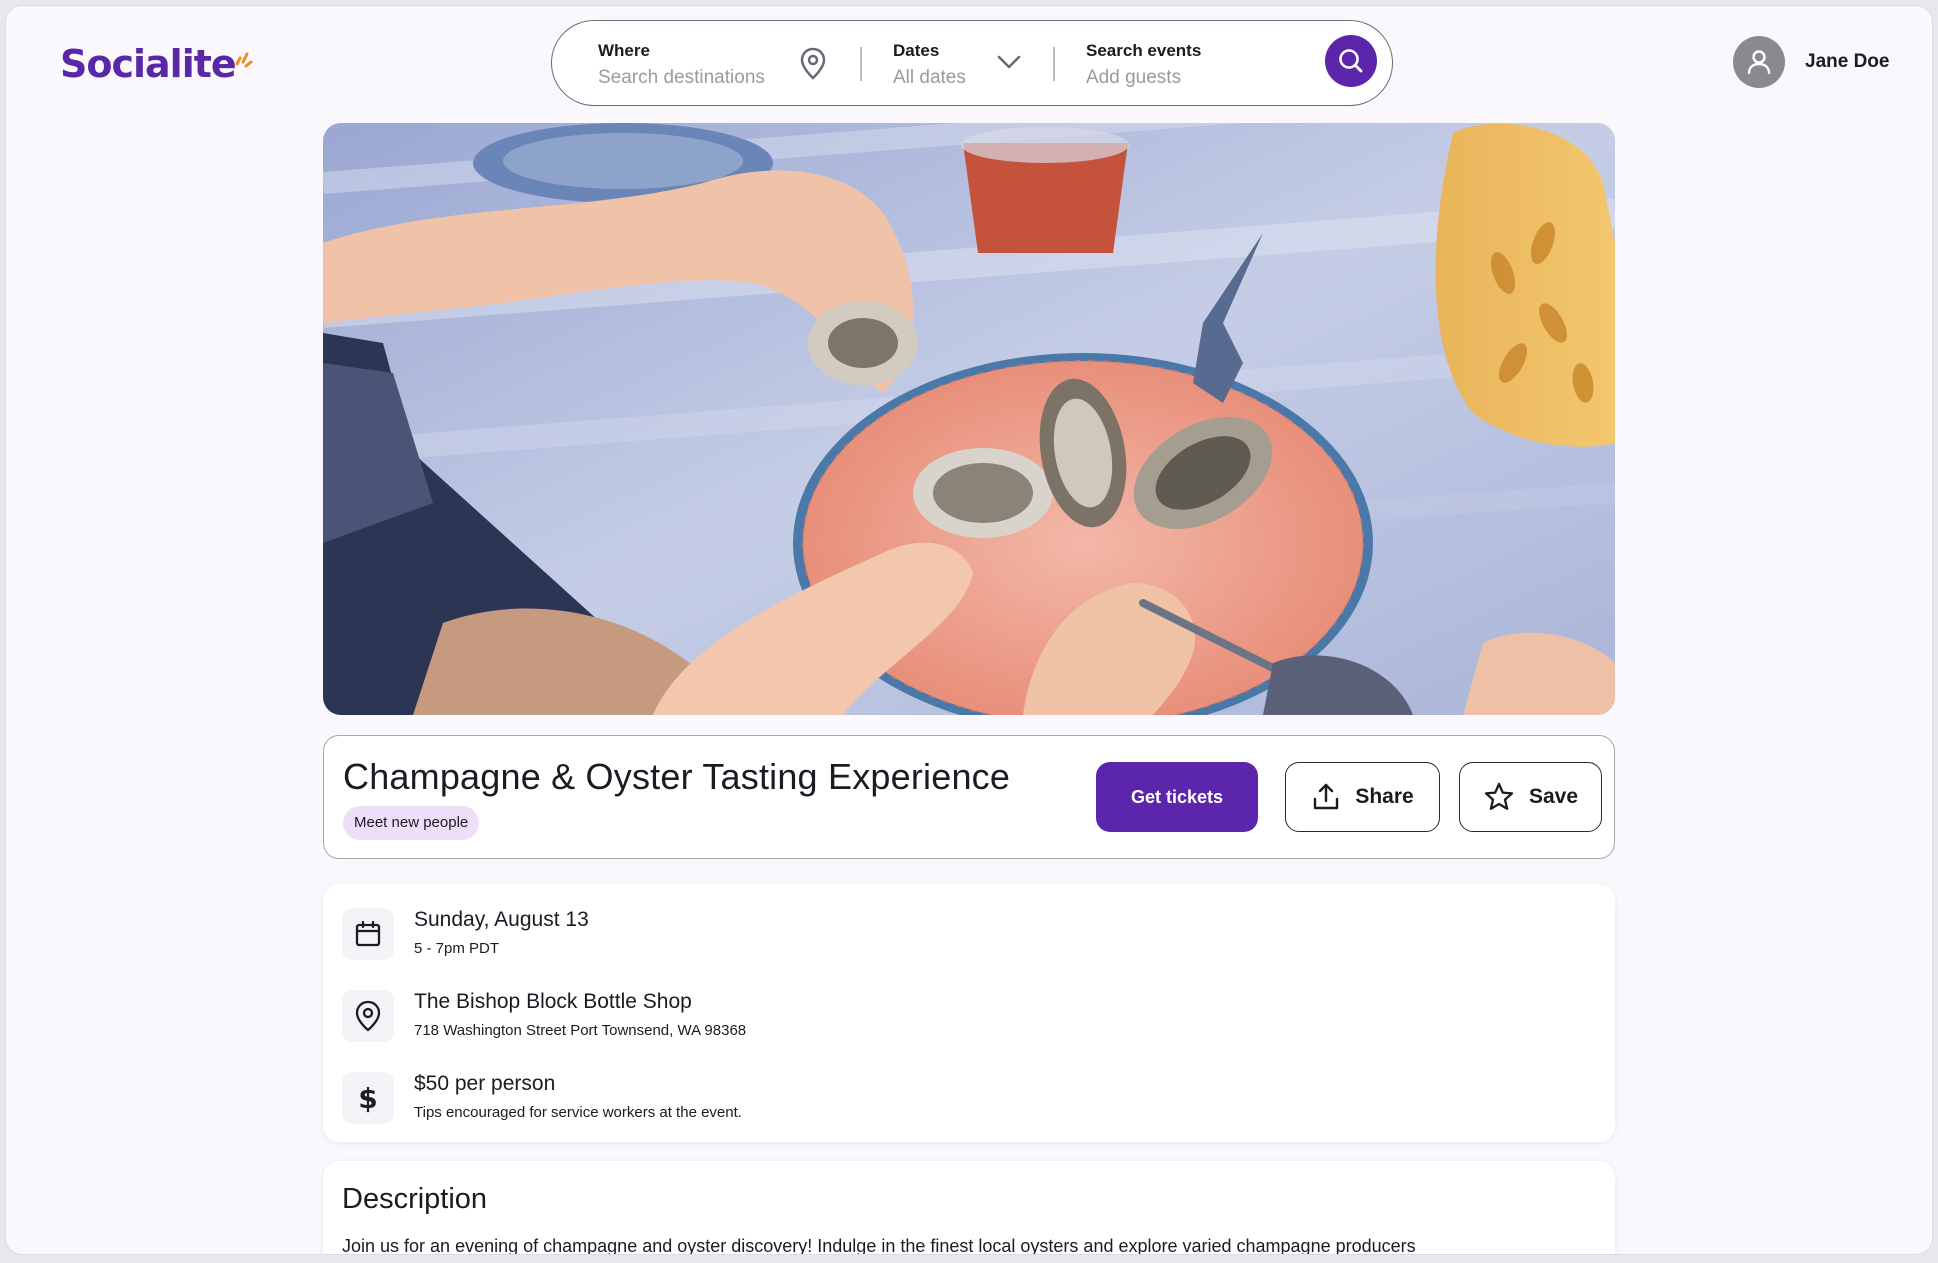 The width and height of the screenshot is (1938, 1263). Describe the element at coordinates (1144, 50) in the screenshot. I see `events-label: Search events` at that location.